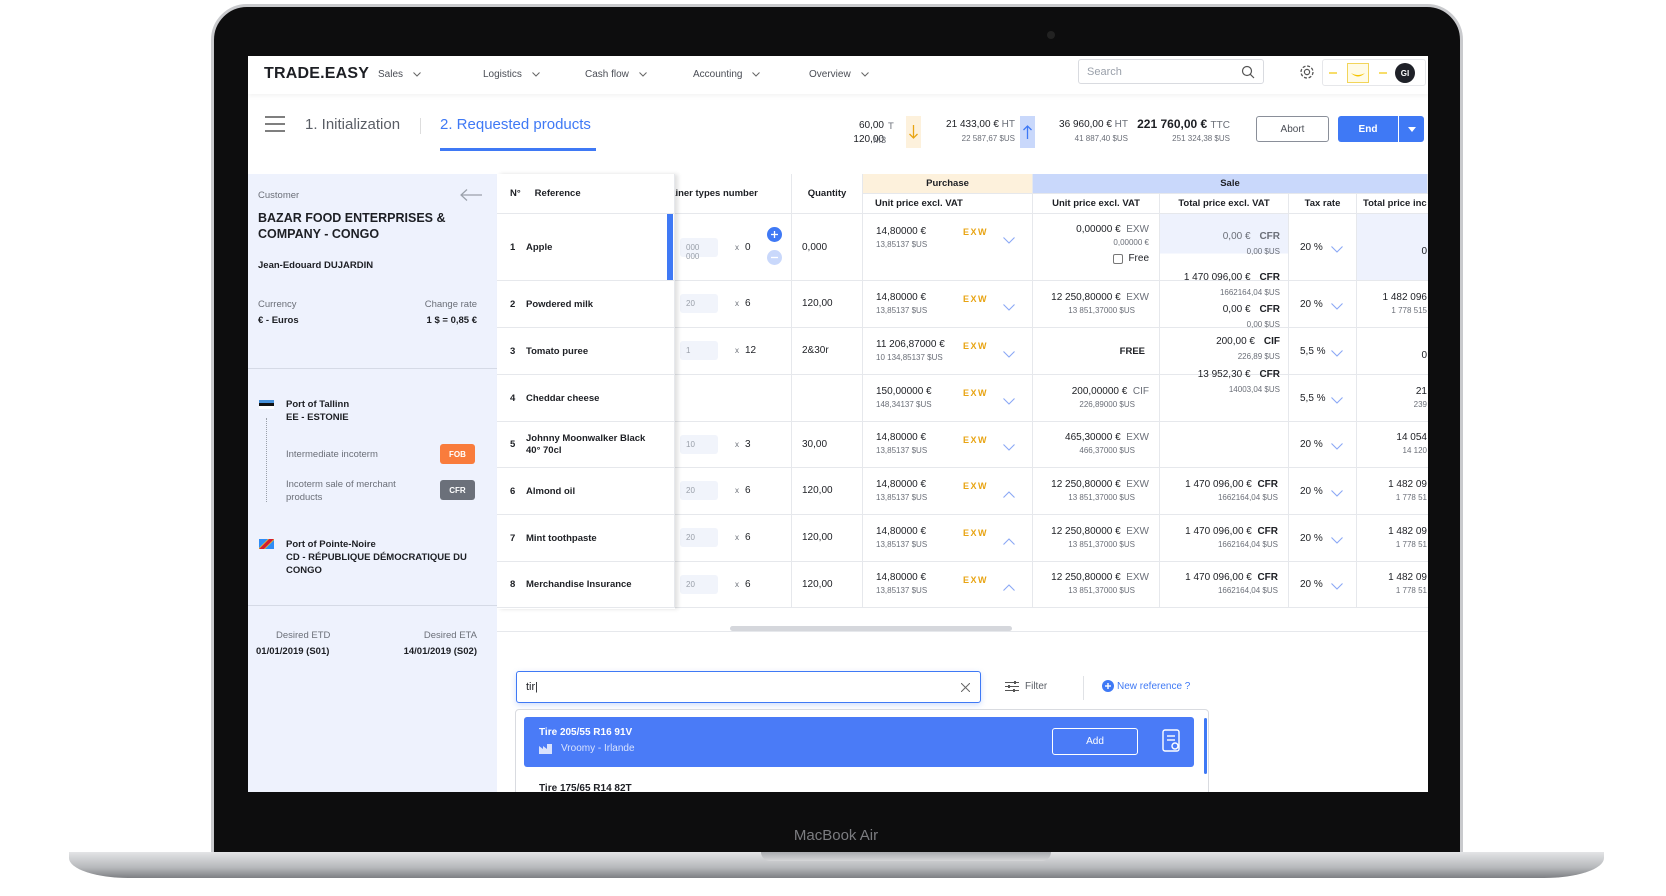 The width and height of the screenshot is (1666, 896). What do you see at coordinates (1307, 74) in the screenshot?
I see `gear-icon` at bounding box center [1307, 74].